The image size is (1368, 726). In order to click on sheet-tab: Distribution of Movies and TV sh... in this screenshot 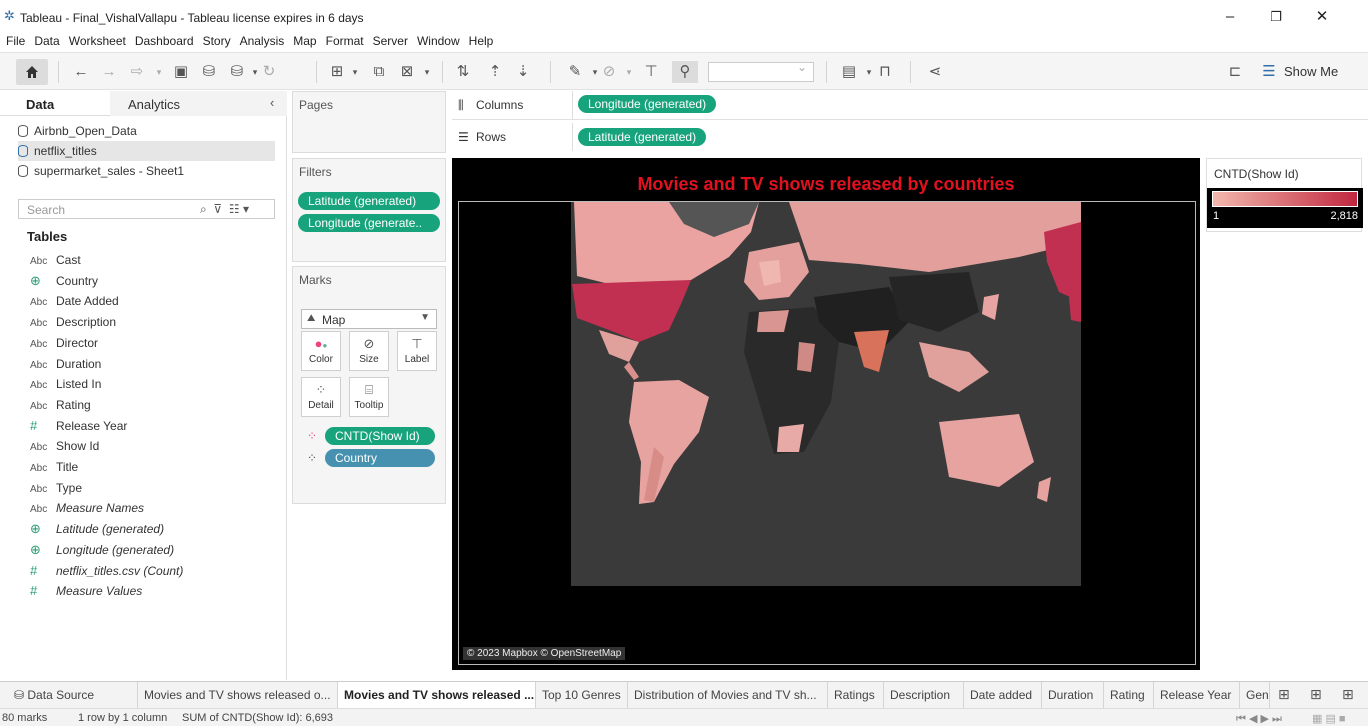, I will do `click(728, 695)`.